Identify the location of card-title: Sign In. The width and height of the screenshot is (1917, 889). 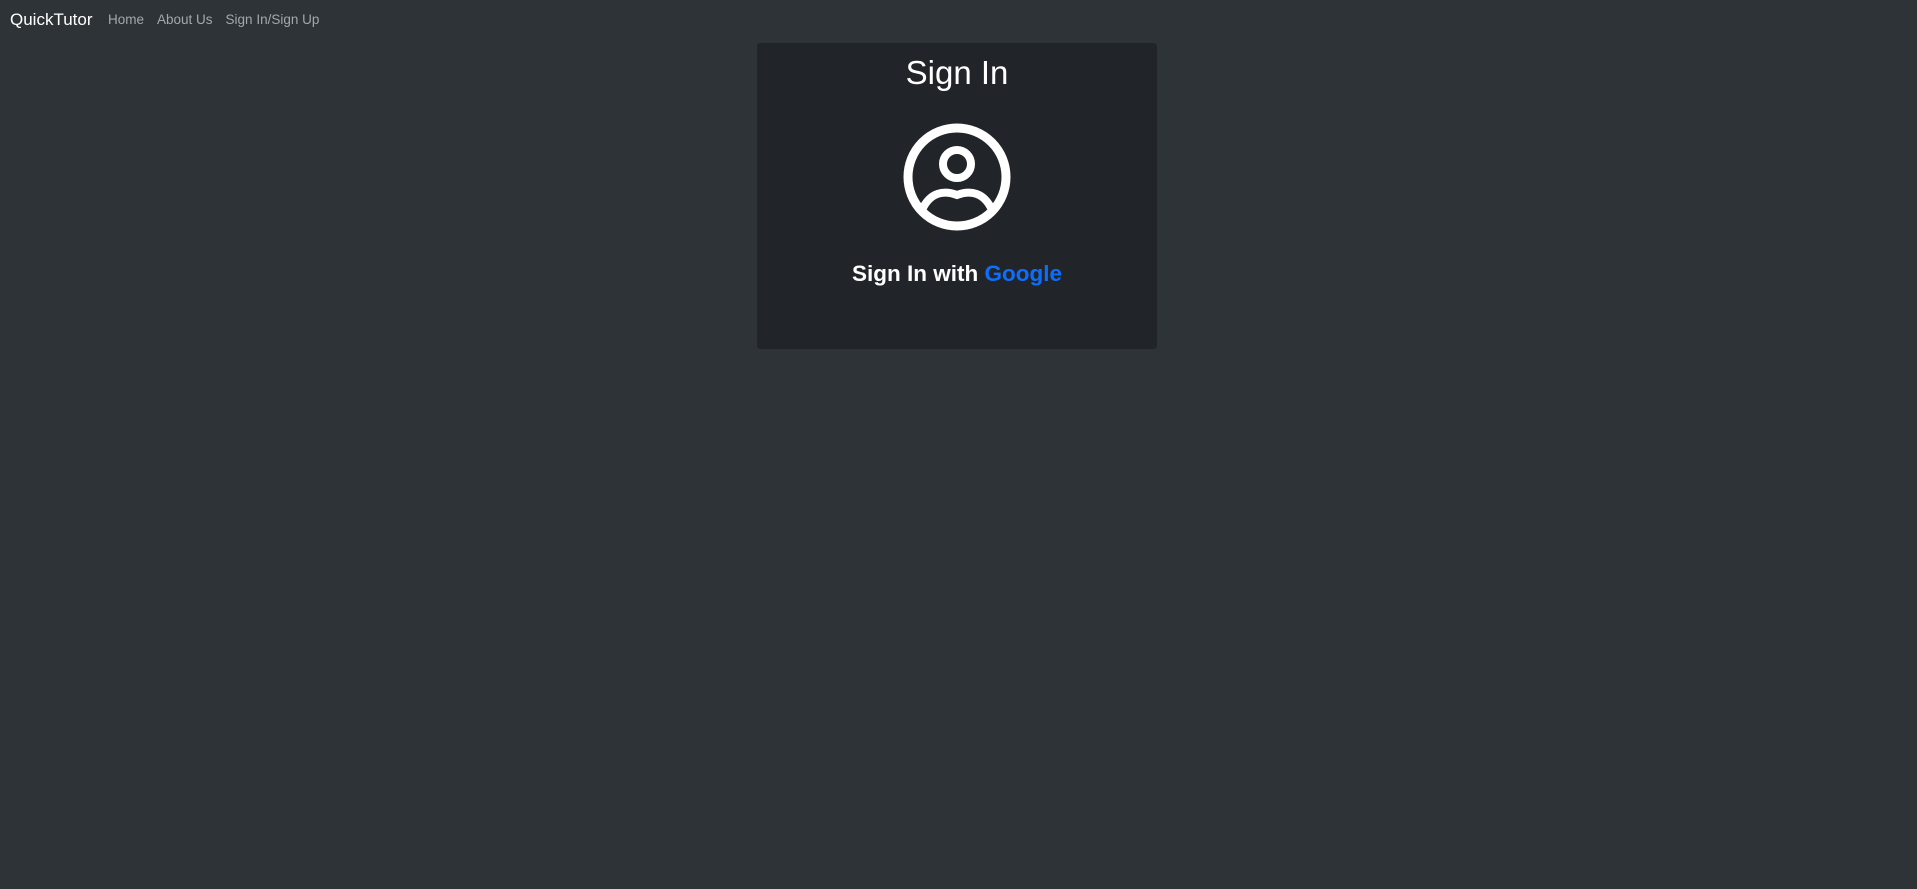
(957, 72).